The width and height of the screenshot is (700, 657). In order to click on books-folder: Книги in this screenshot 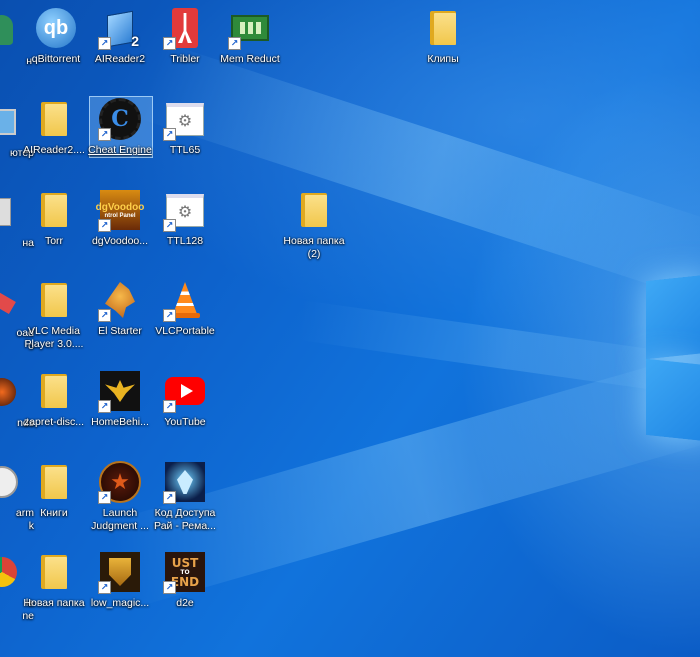, I will do `click(54, 490)`.